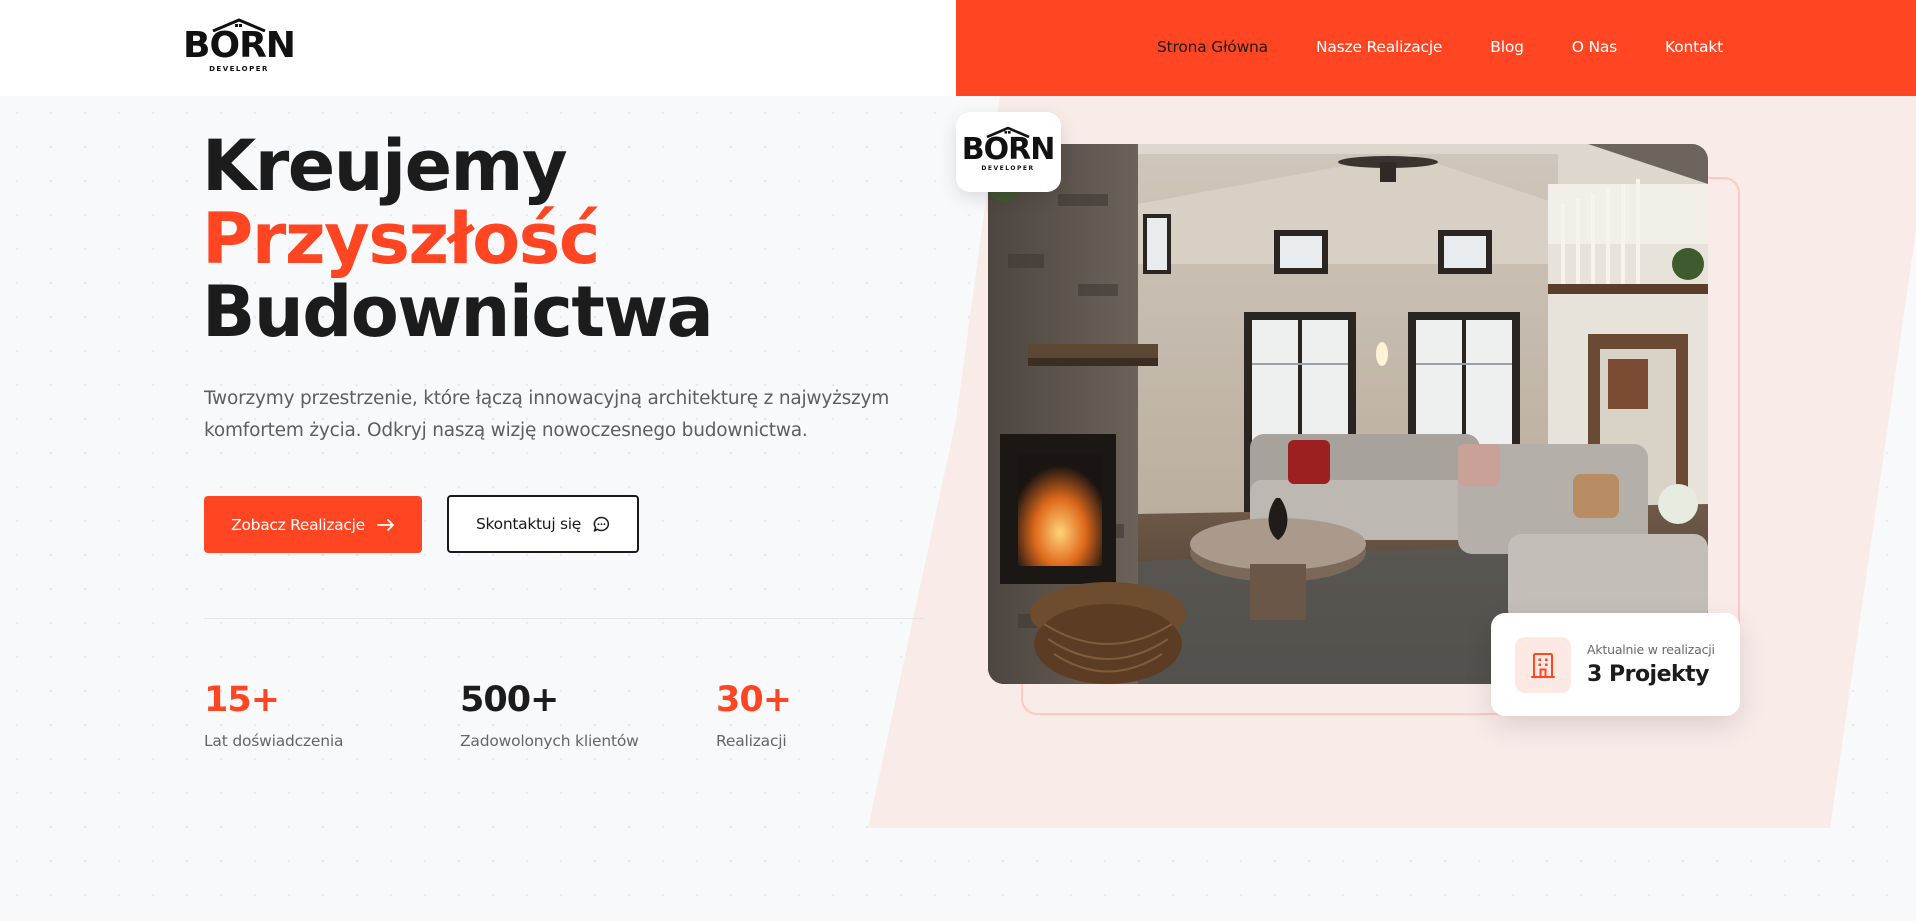  I want to click on logo-wordmark: BORN, so click(239, 45).